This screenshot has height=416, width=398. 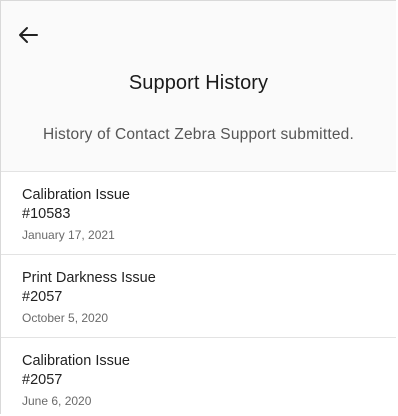 What do you see at coordinates (57, 401) in the screenshot?
I see `ticket-date: June 6, 2020` at bounding box center [57, 401].